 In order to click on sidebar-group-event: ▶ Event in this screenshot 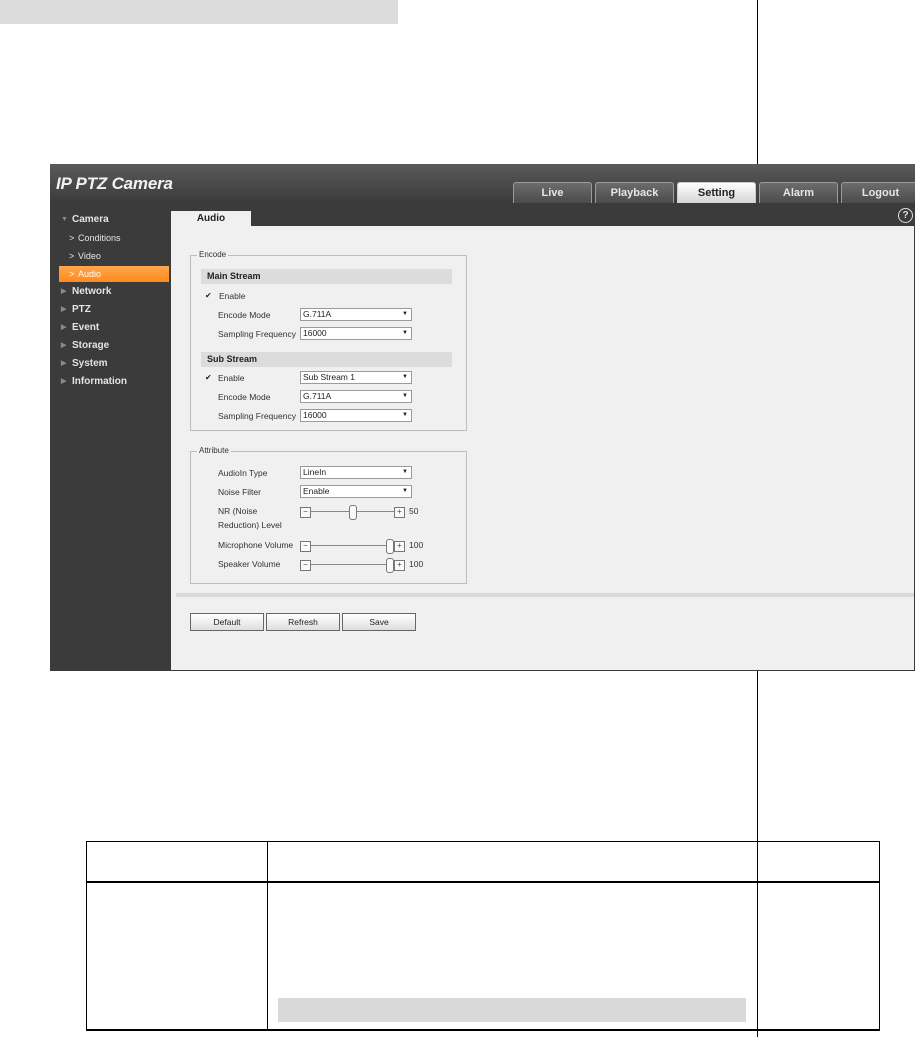, I will do `click(110, 328)`.